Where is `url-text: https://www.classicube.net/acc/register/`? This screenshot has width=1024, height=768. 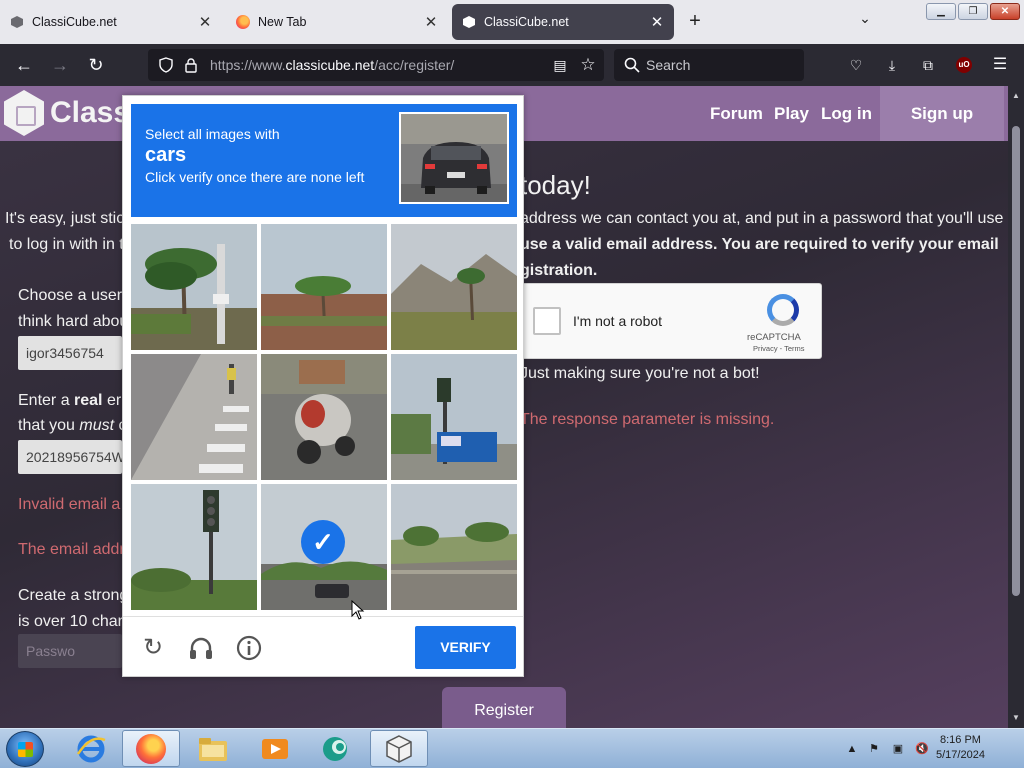
url-text: https://www.classicube.net/acc/register/ is located at coordinates (332, 65).